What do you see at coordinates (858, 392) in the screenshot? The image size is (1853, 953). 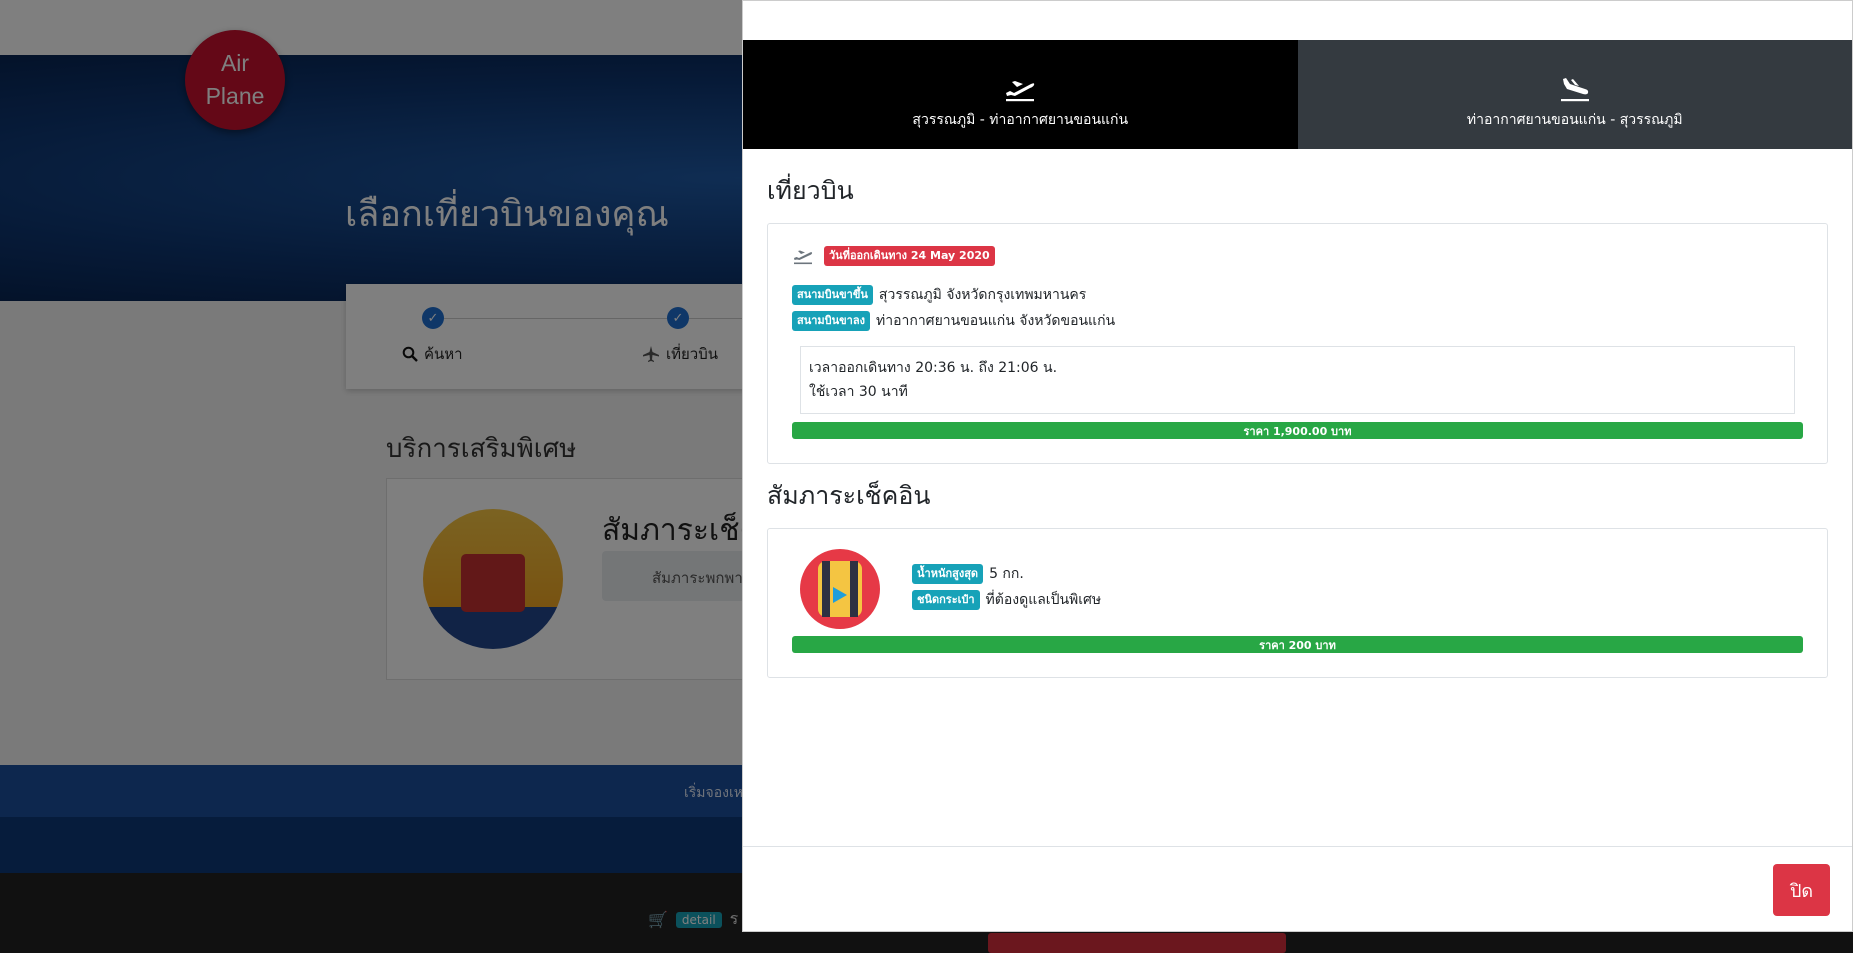 I see `flight-duration-line: ใช้เวลา 30 นาที` at bounding box center [858, 392].